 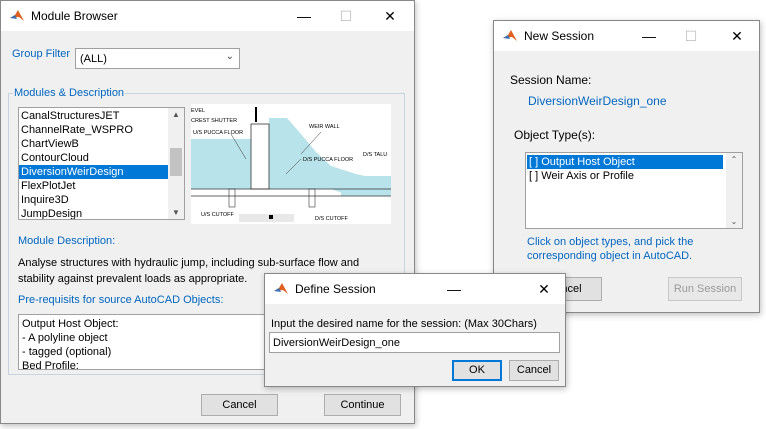 I want to click on define-session-title: Define Session, so click(x=335, y=289).